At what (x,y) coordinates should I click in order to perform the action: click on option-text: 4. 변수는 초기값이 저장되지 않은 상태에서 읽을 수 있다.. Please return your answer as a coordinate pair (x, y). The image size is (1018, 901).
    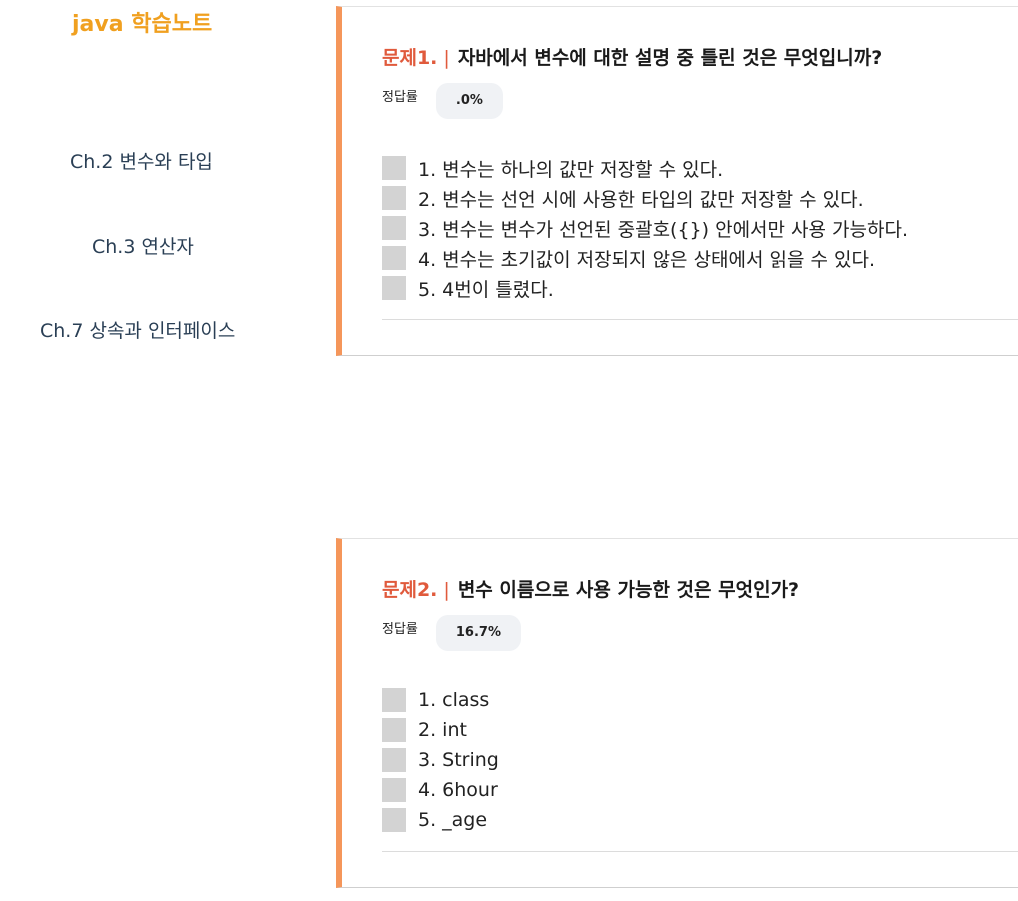
    Looking at the image, I should click on (647, 259).